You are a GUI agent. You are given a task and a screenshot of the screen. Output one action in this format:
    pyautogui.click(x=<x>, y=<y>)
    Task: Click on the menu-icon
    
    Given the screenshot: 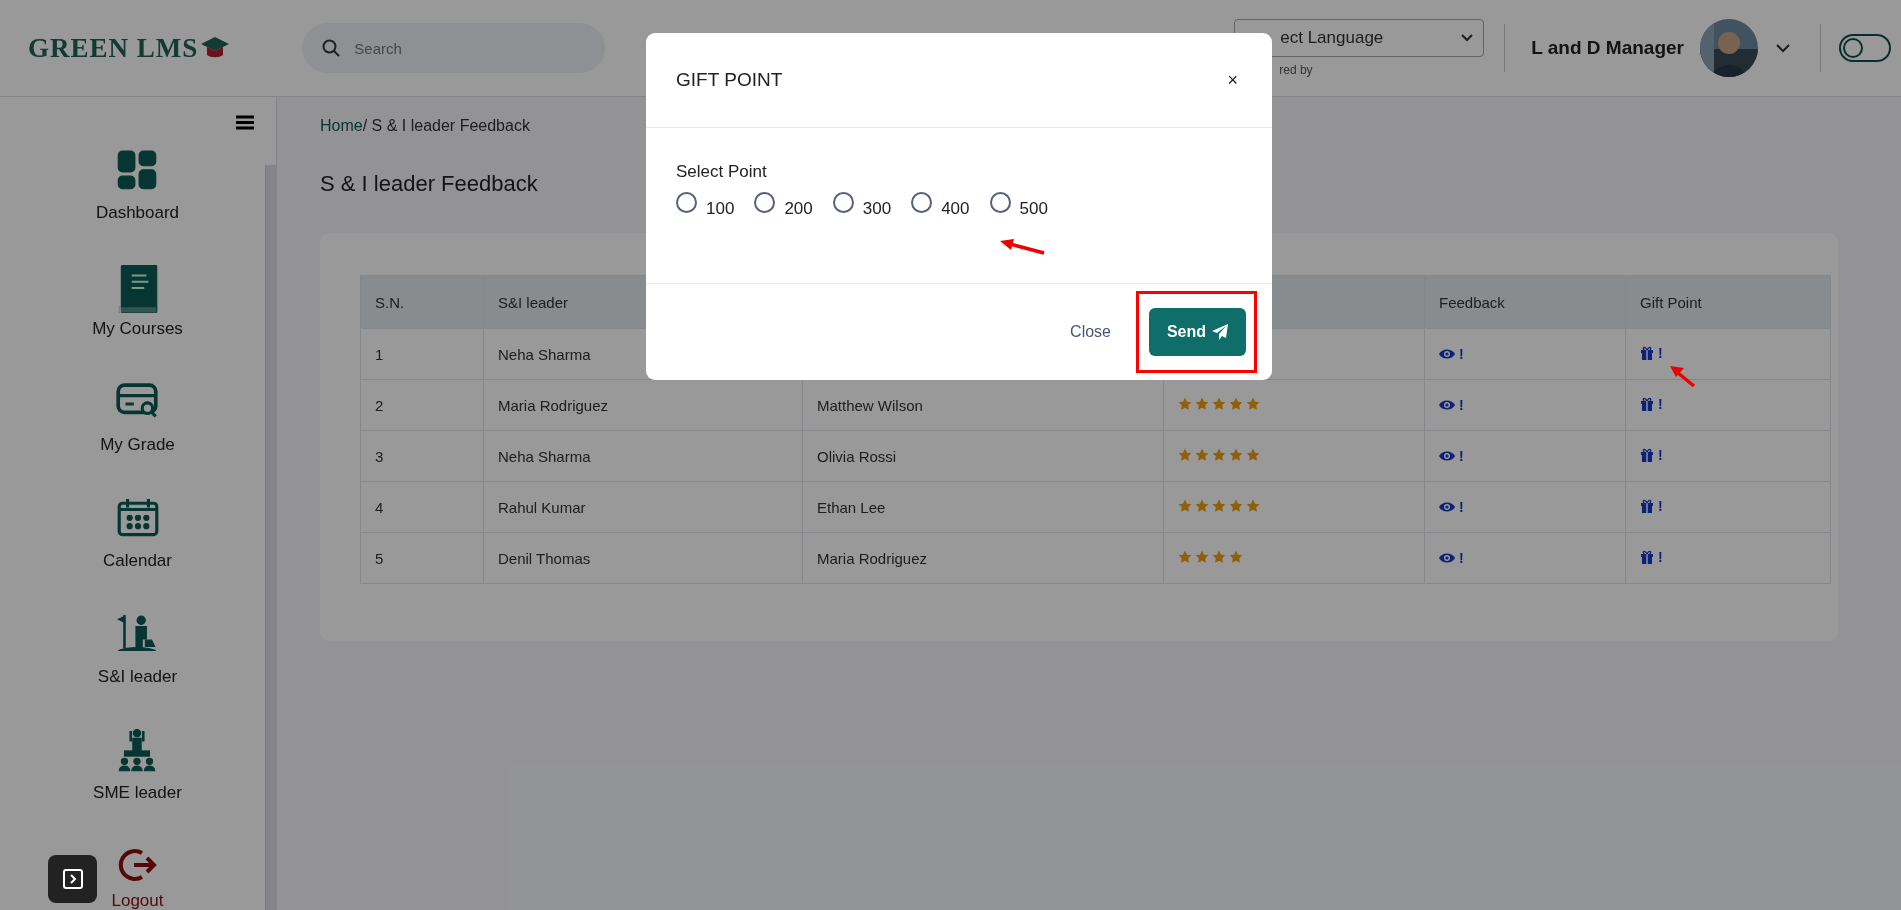 What is the action you would take?
    pyautogui.click(x=245, y=122)
    